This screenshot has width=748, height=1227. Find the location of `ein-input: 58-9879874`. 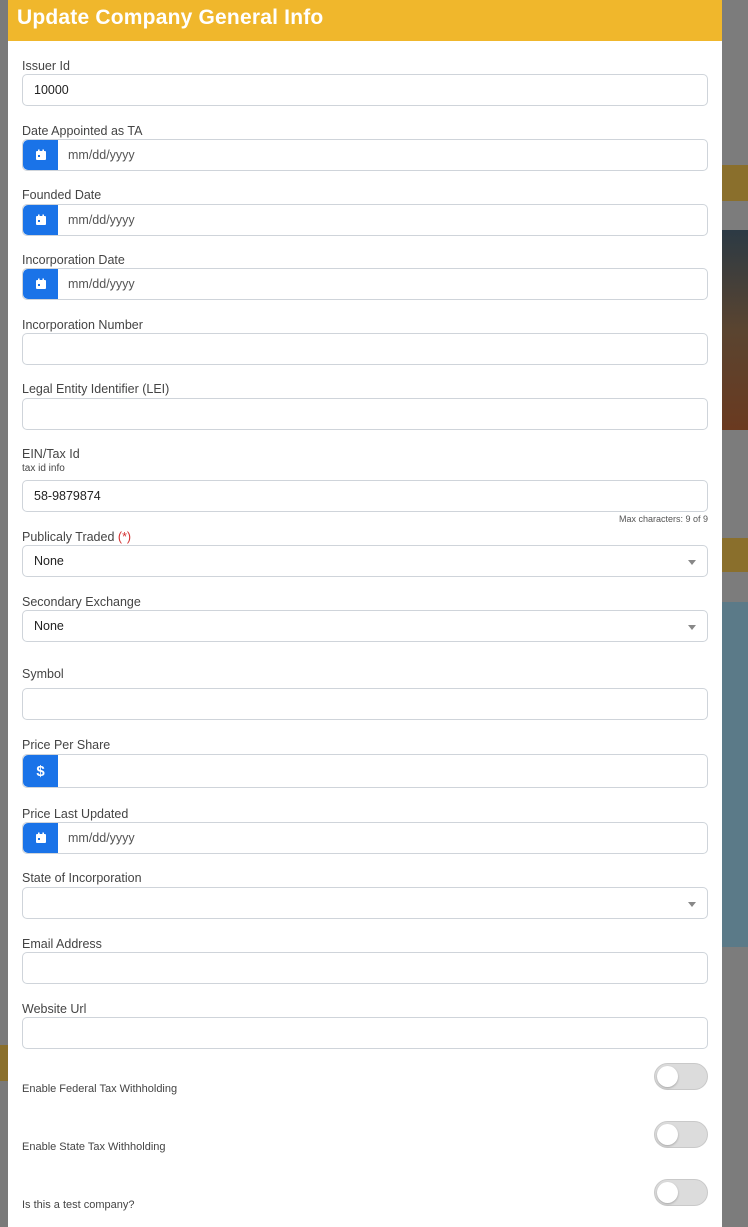

ein-input: 58-9879874 is located at coordinates (365, 496).